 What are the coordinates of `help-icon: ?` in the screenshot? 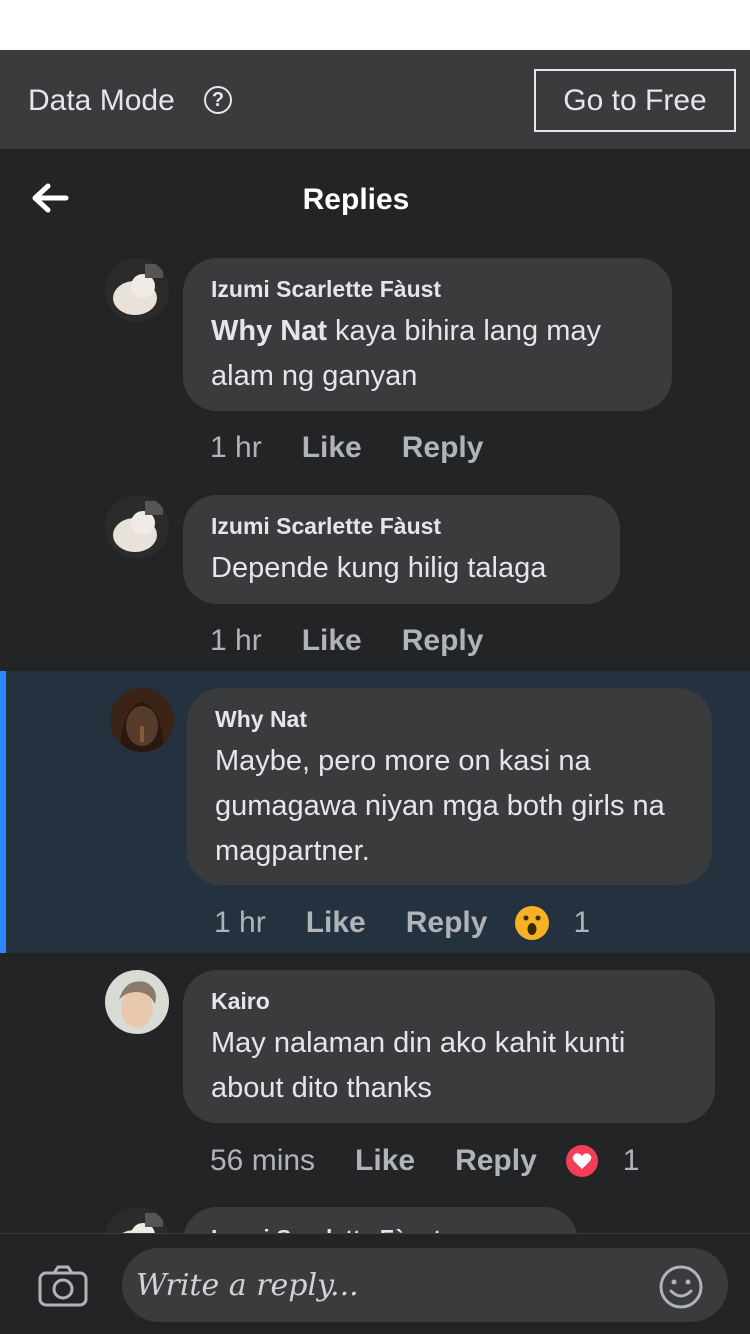 It's located at (218, 100).